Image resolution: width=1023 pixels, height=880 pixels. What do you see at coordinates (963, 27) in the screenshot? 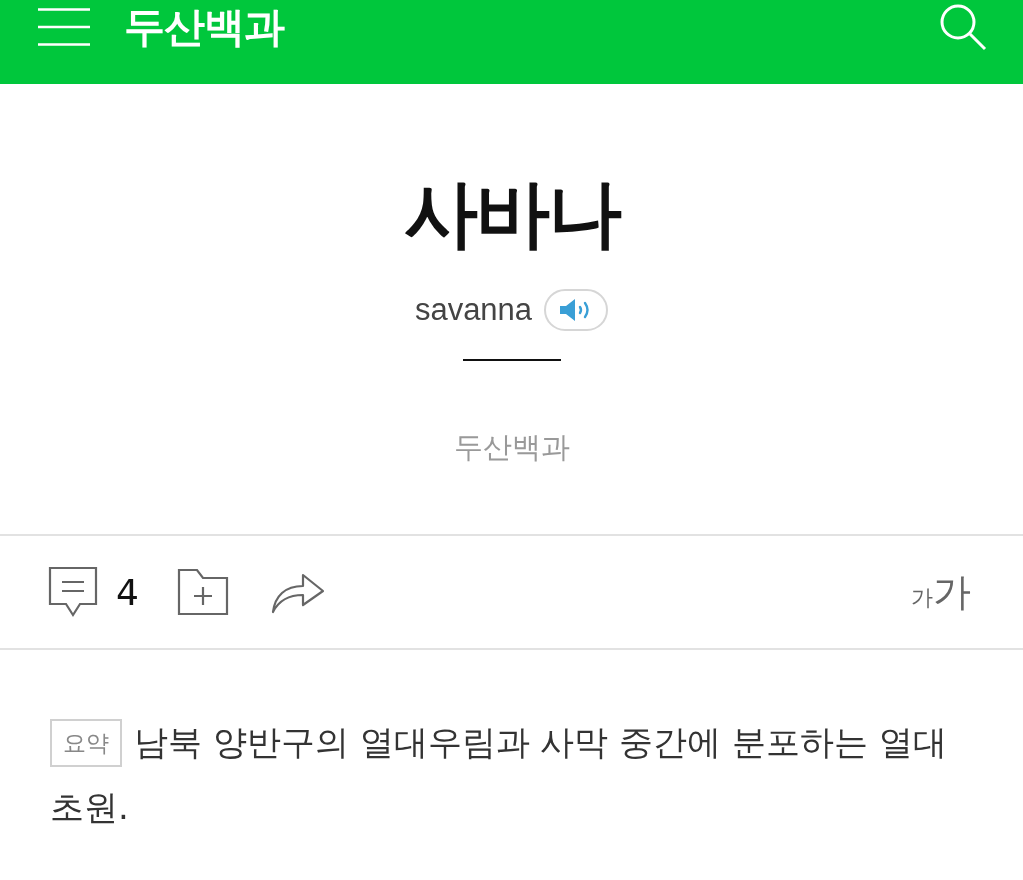
I see `search-icon` at bounding box center [963, 27].